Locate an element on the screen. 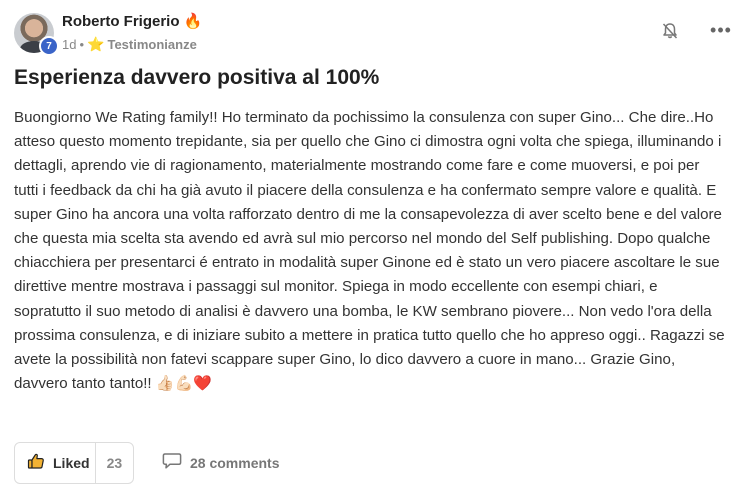 The height and width of the screenshot is (496, 748). author-name: Roberto Frigerio 🔥 is located at coordinates (132, 21).